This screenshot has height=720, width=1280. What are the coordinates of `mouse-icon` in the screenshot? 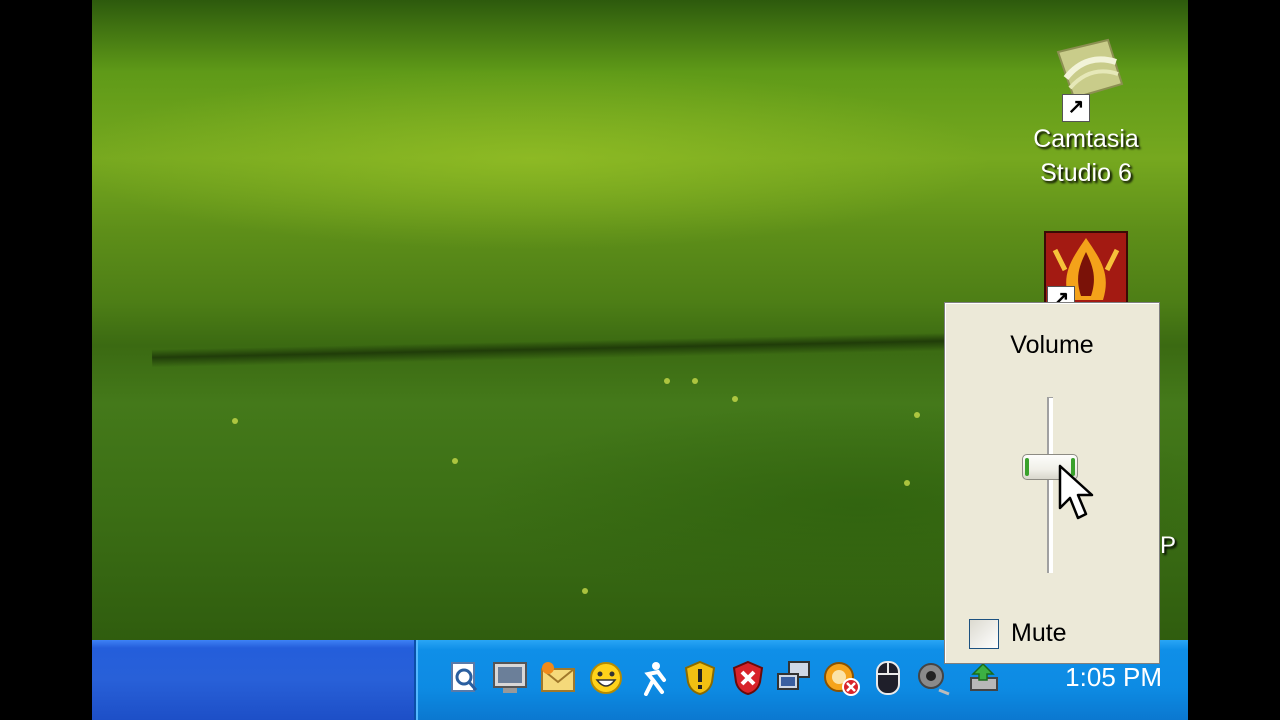 It's located at (888, 678).